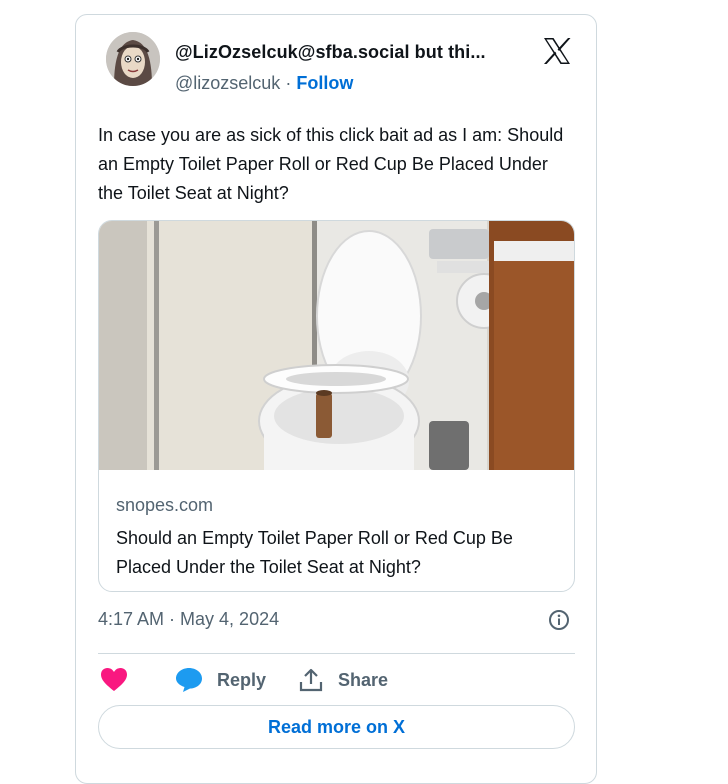  I want to click on heart-icon, so click(114, 679).